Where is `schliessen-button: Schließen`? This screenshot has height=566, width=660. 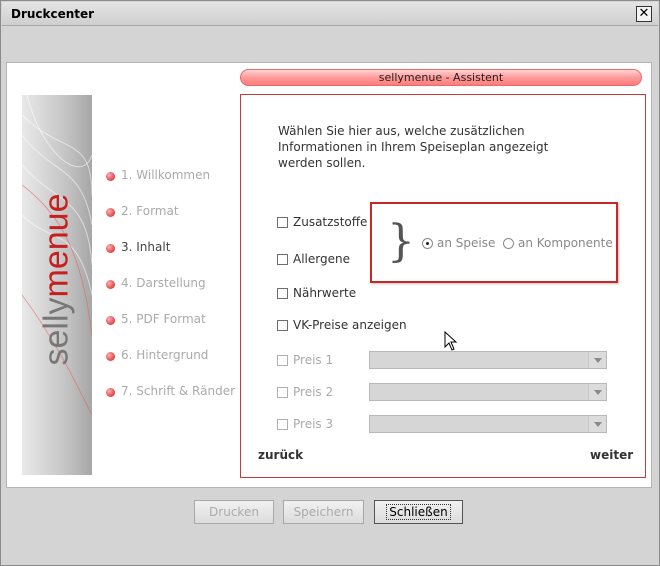 schliessen-button: Schließen is located at coordinates (418, 512).